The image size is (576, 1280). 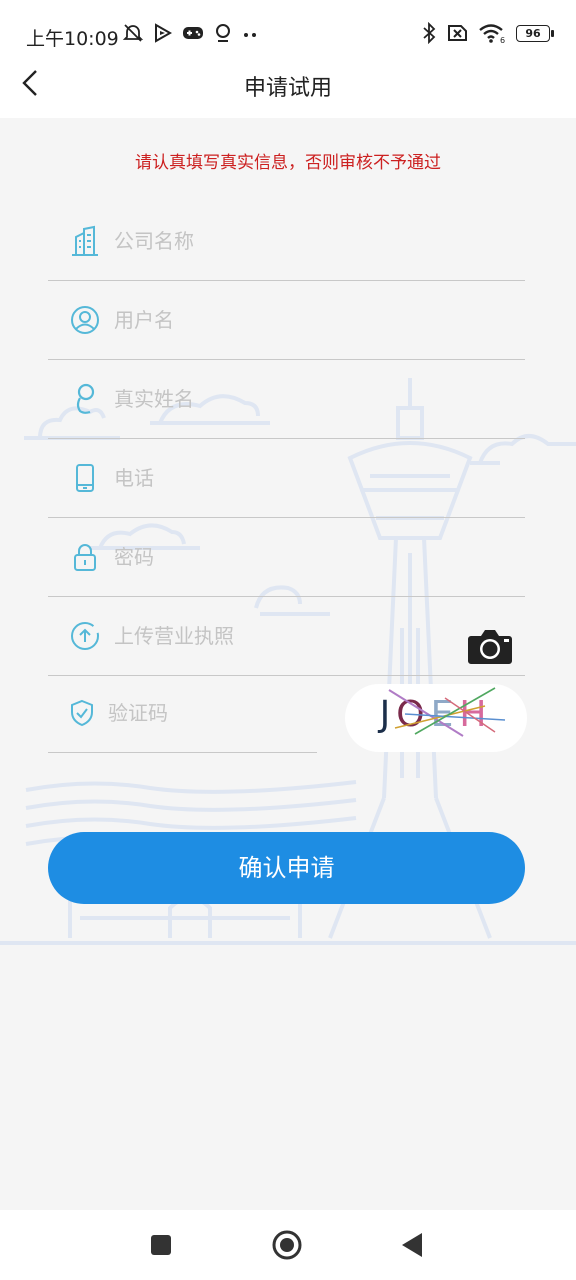 What do you see at coordinates (223, 33) in the screenshot?
I see `location-pin-icon` at bounding box center [223, 33].